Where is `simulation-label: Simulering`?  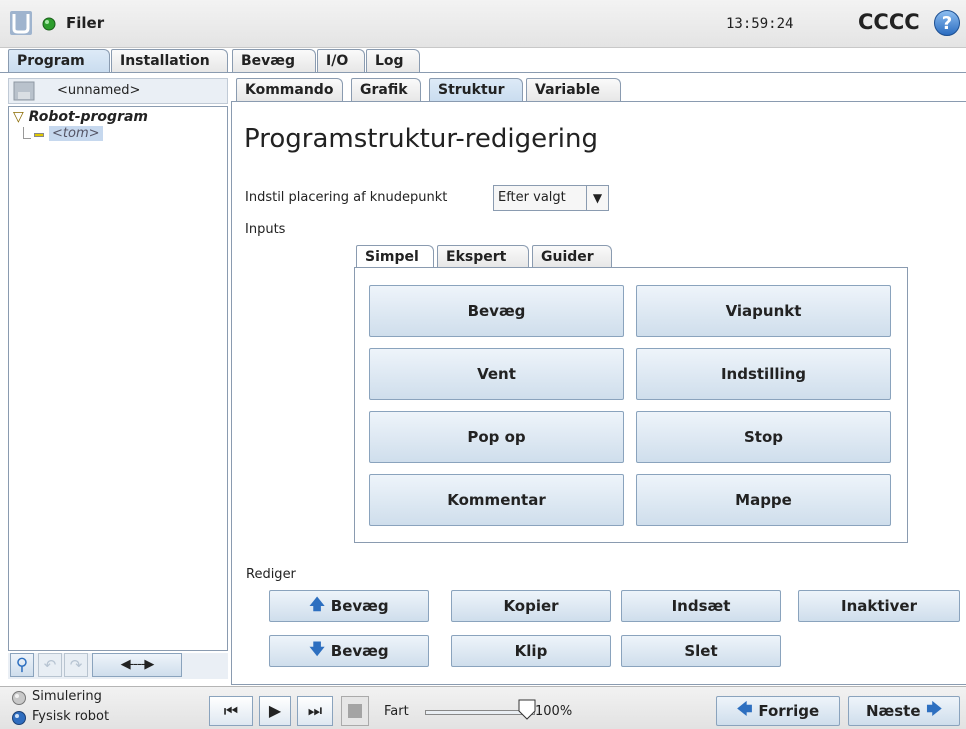
simulation-label: Simulering is located at coordinates (67, 696).